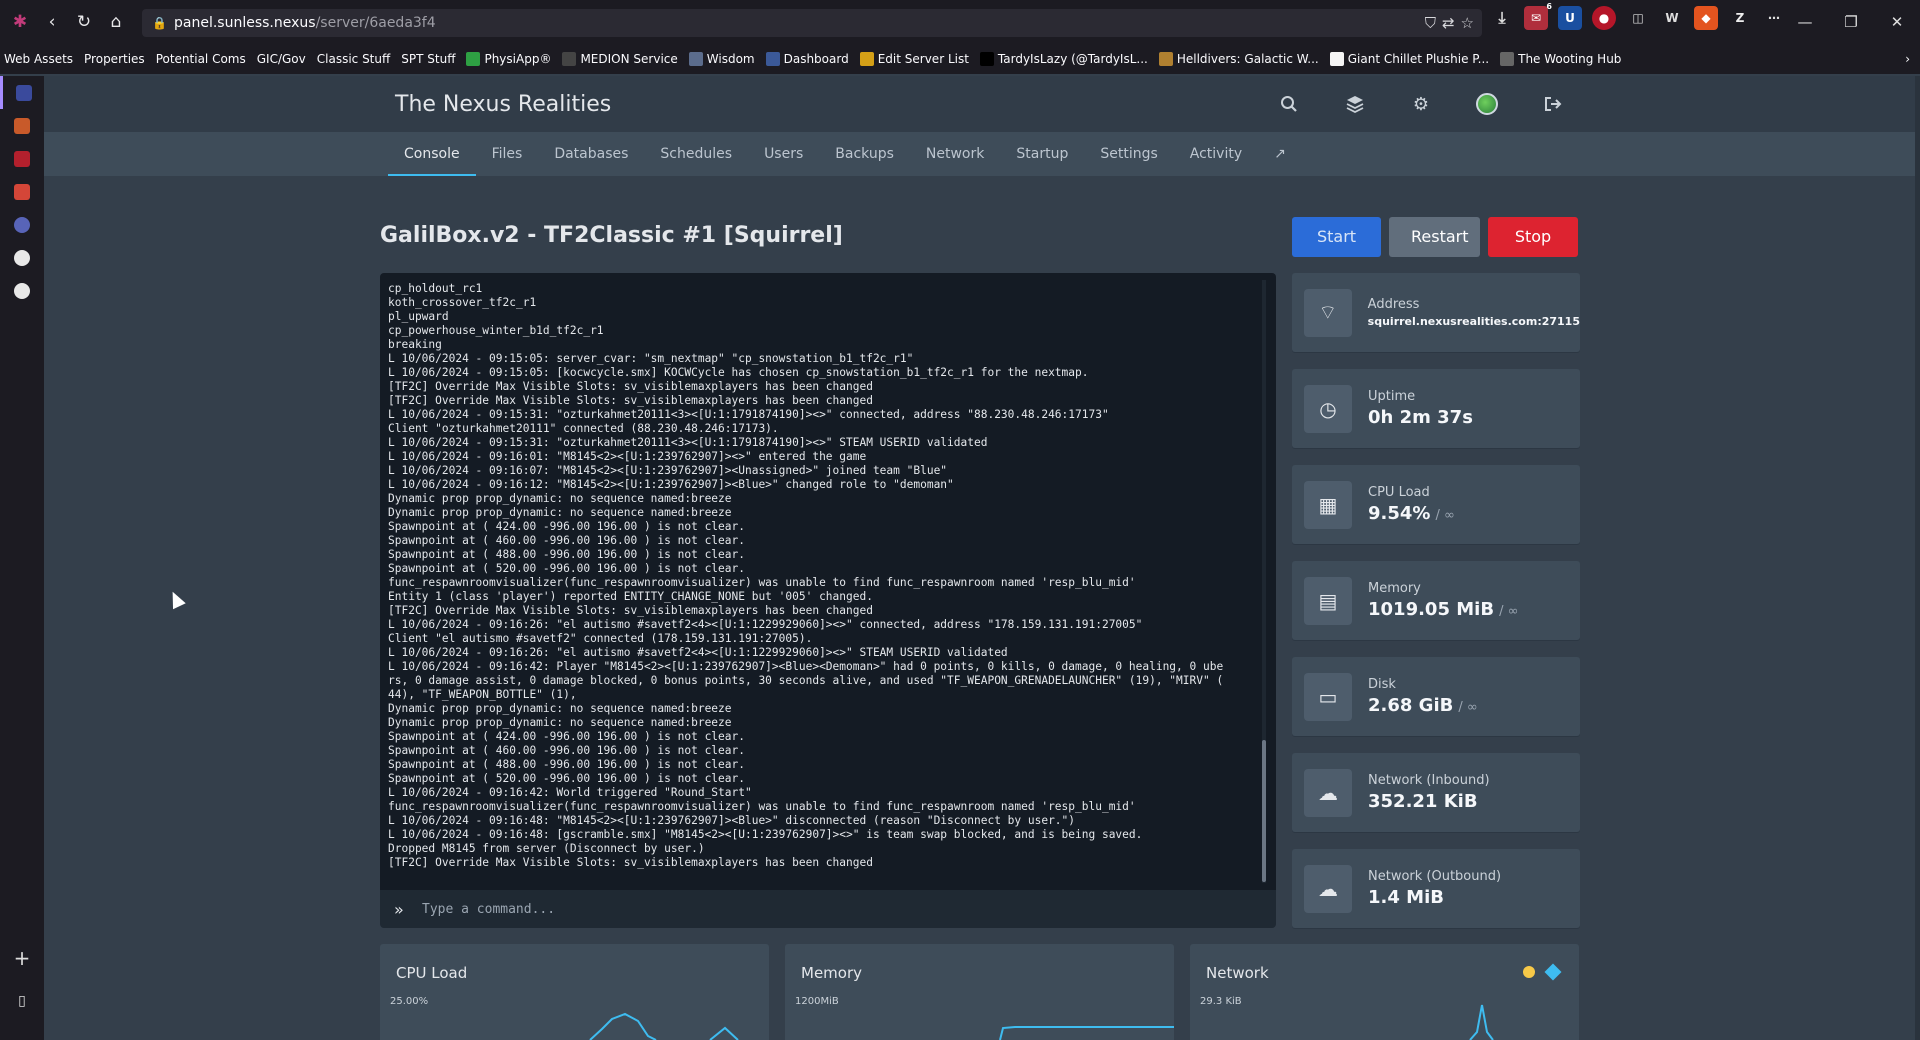 The image size is (1920, 1040). What do you see at coordinates (783, 154) in the screenshot?
I see `tab-users: Users` at bounding box center [783, 154].